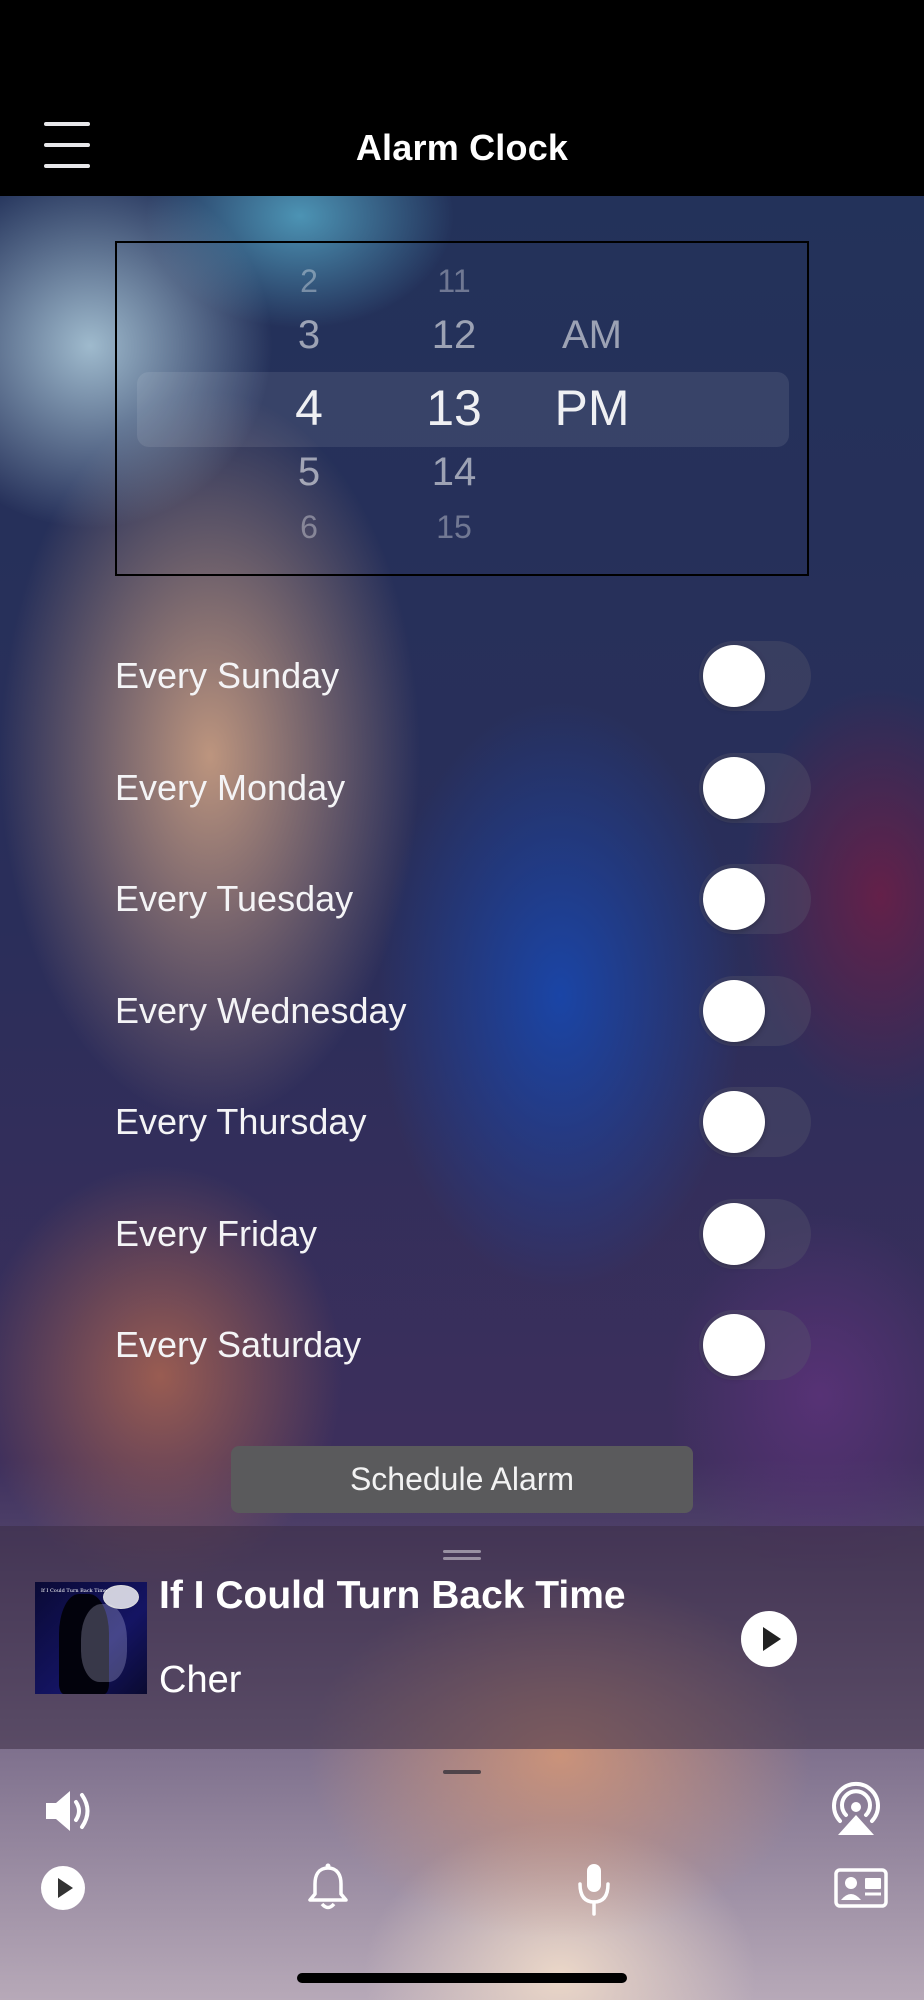  I want to click on day-row-monday: Every Monday, so click(465, 808).